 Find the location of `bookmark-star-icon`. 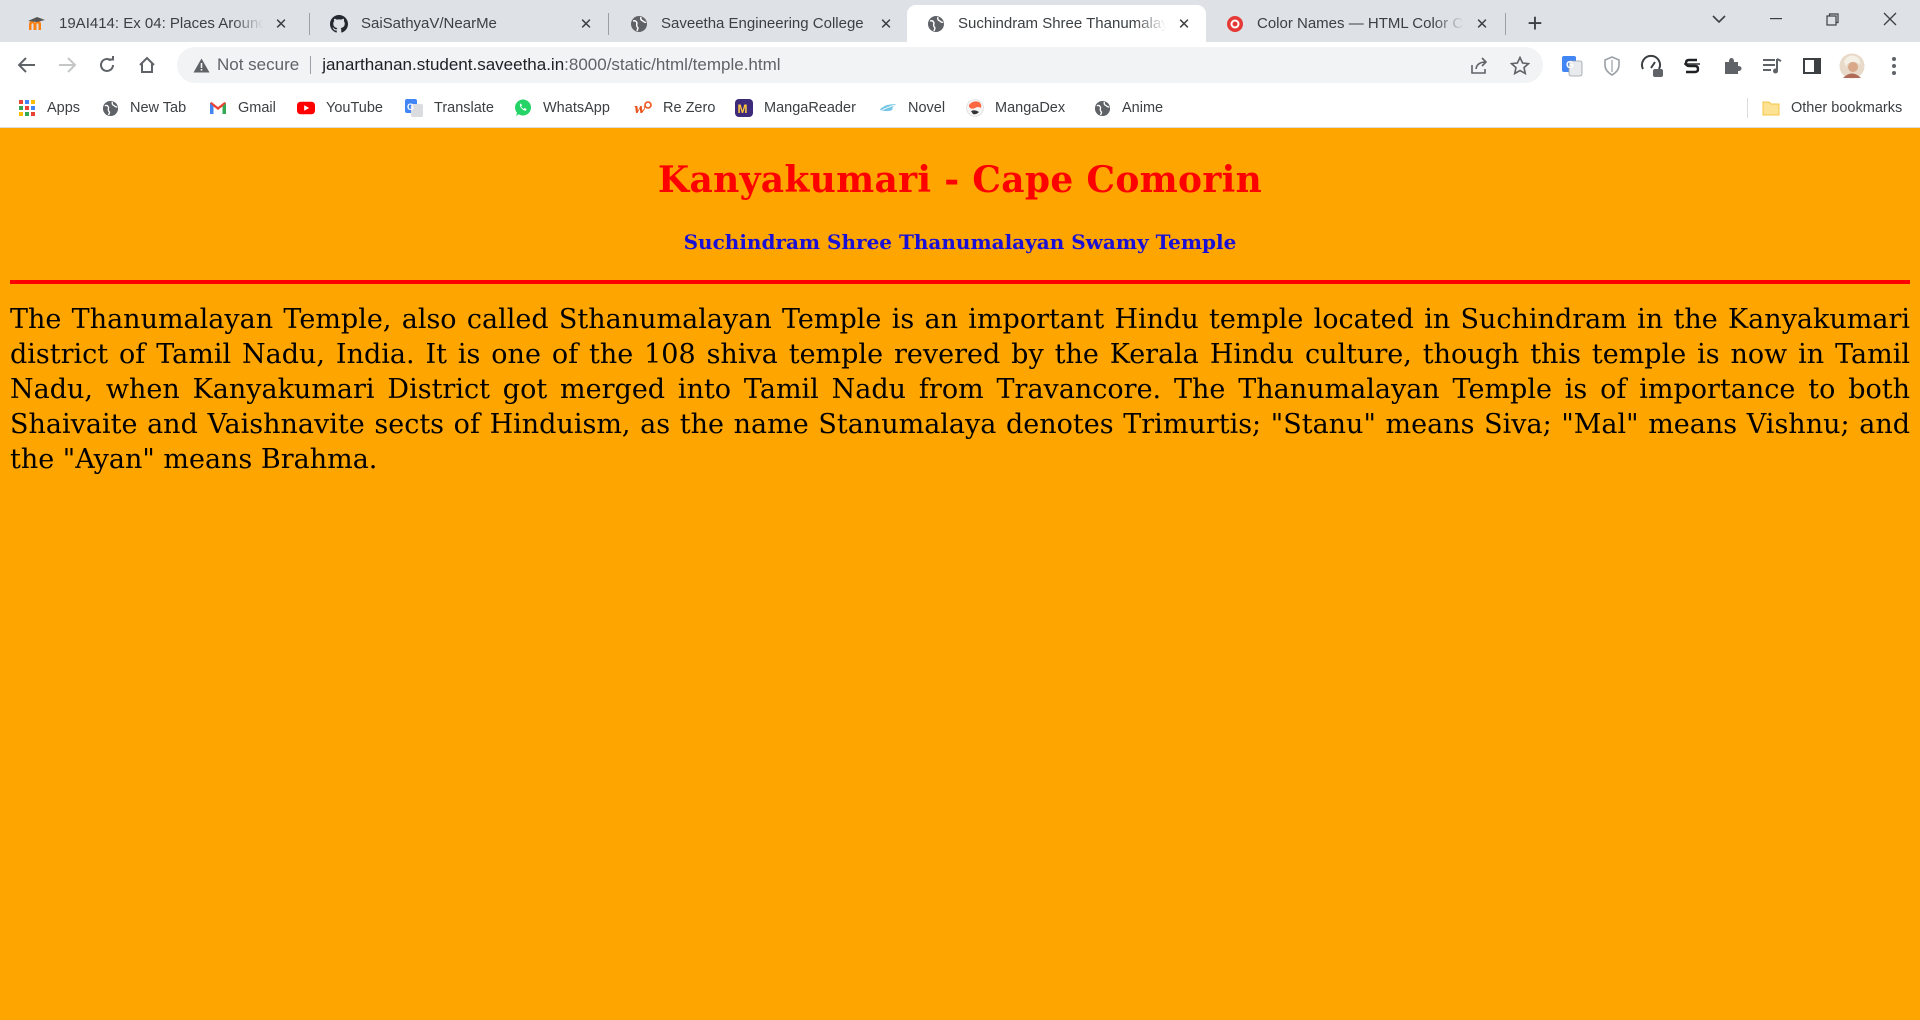

bookmark-star-icon is located at coordinates (1520, 66).